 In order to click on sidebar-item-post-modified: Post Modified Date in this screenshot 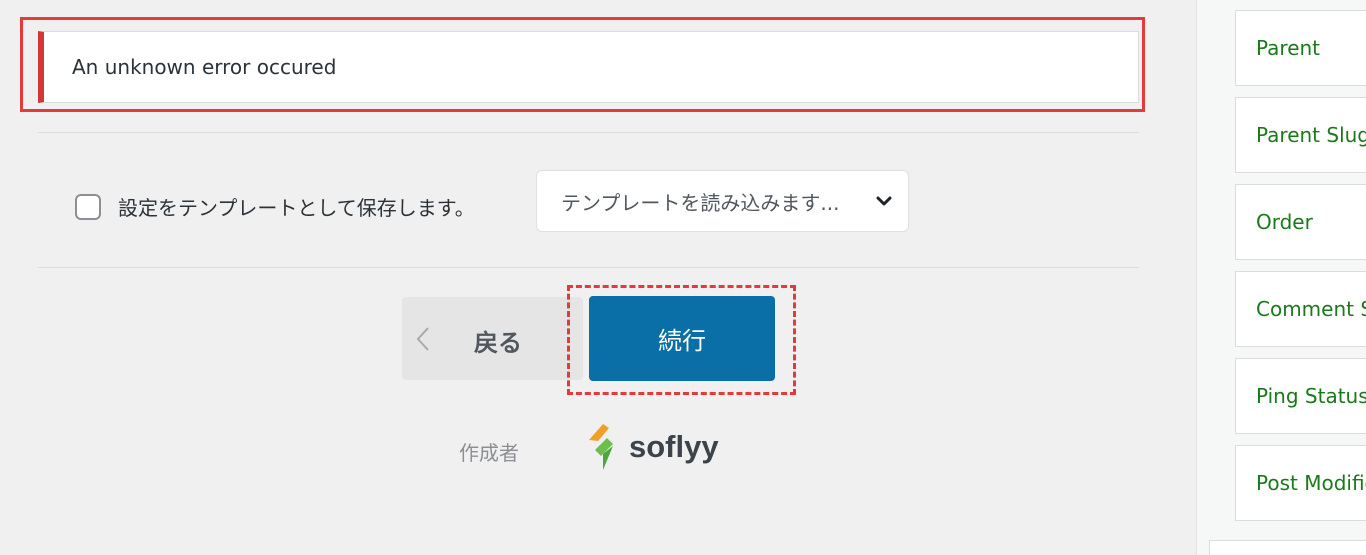, I will do `click(1300, 483)`.